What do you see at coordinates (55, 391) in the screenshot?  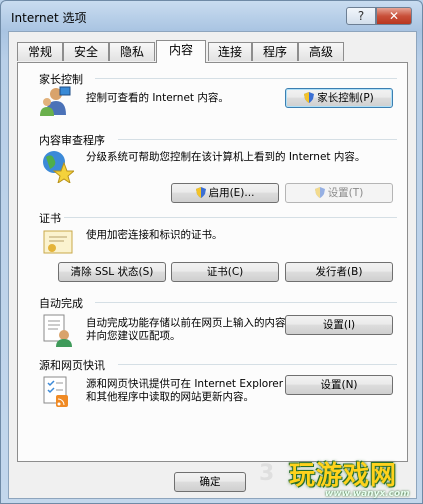 I see `feeds-icon` at bounding box center [55, 391].